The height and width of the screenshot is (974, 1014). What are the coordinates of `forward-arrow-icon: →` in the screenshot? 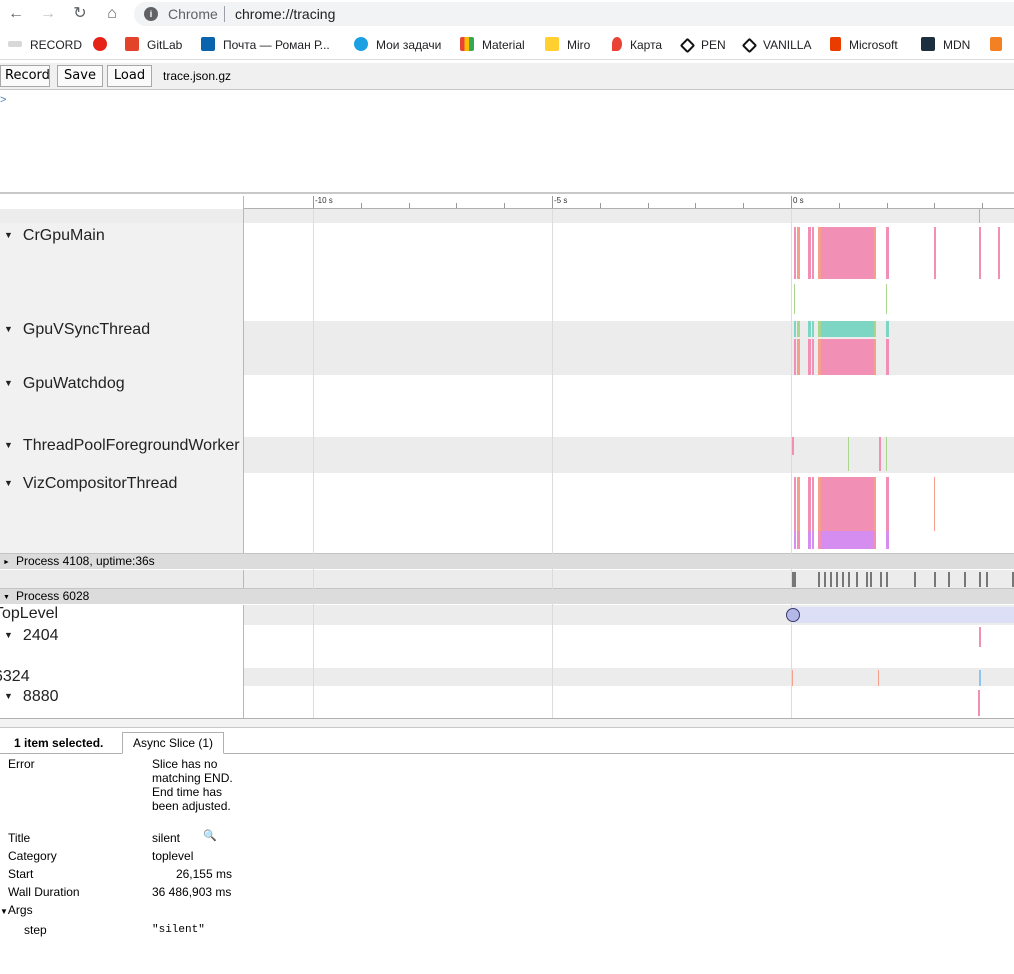 It's located at (48, 14).